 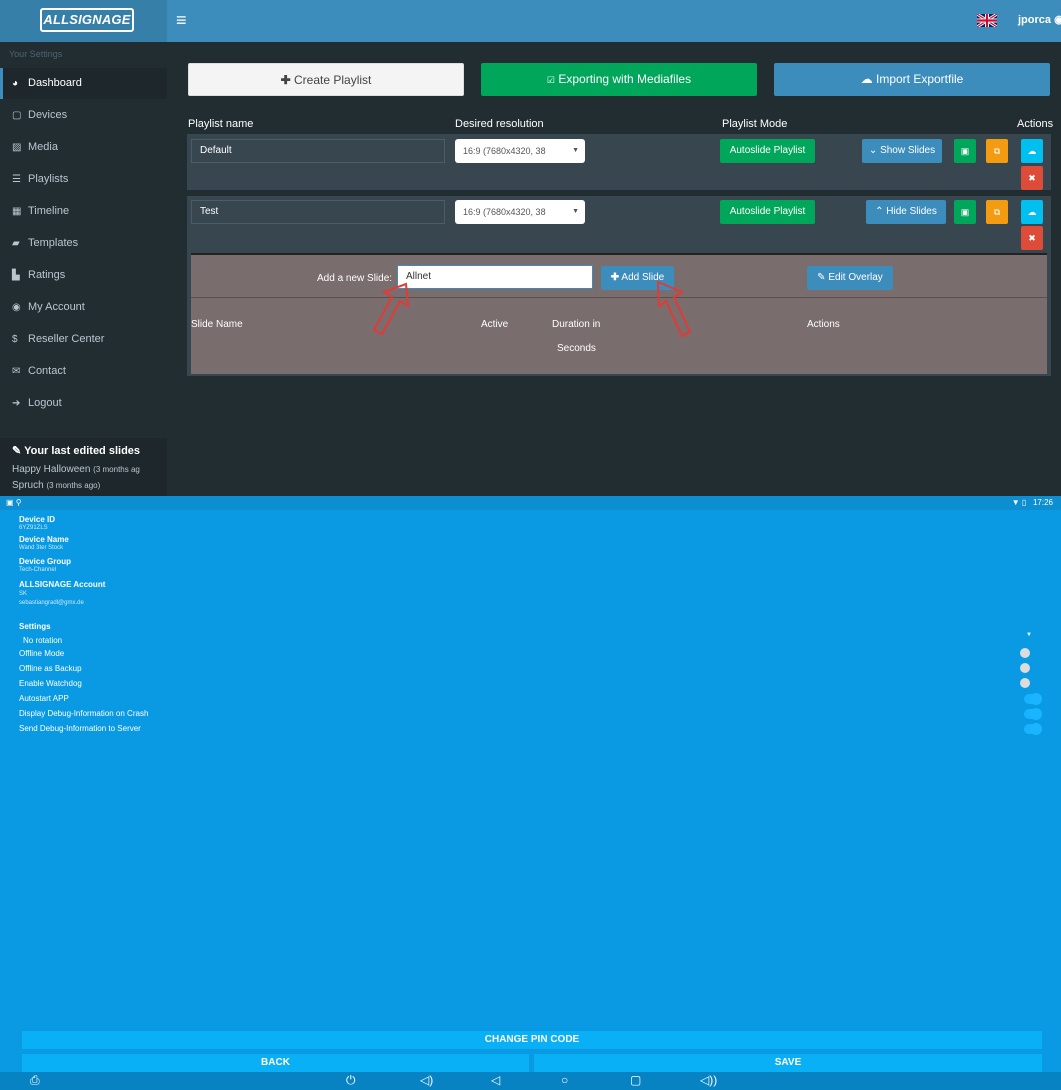 What do you see at coordinates (532, 1040) in the screenshot?
I see `change-pin-button: CHANGE PIN CODE` at bounding box center [532, 1040].